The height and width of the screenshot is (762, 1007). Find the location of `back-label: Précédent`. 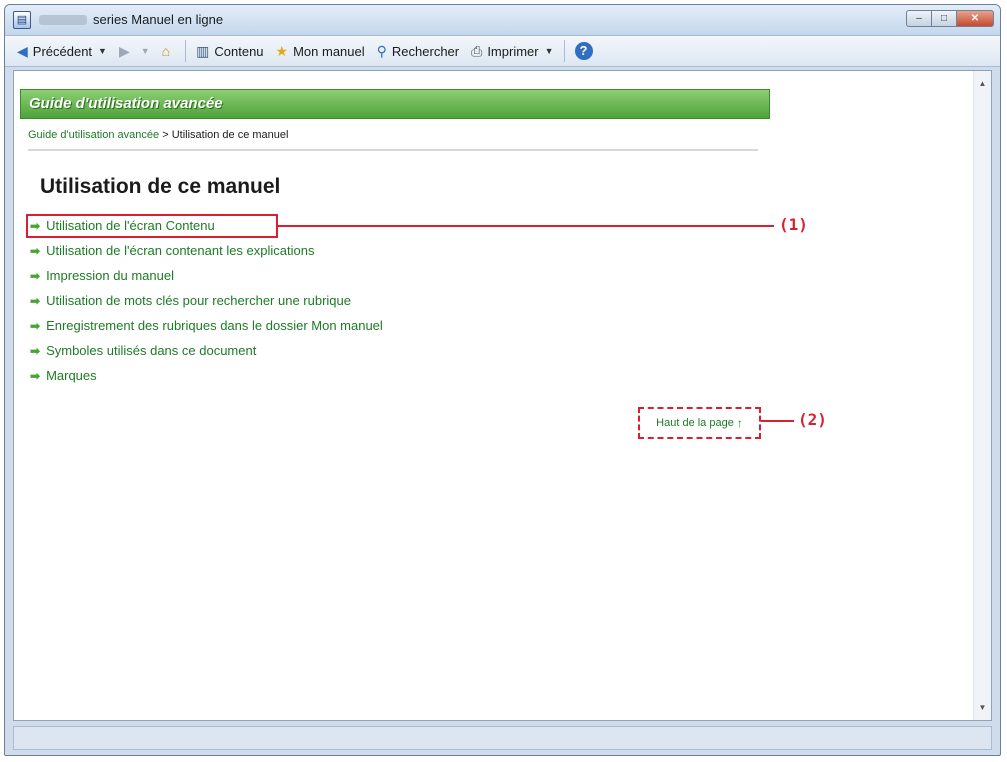

back-label: Précédent is located at coordinates (62, 51).